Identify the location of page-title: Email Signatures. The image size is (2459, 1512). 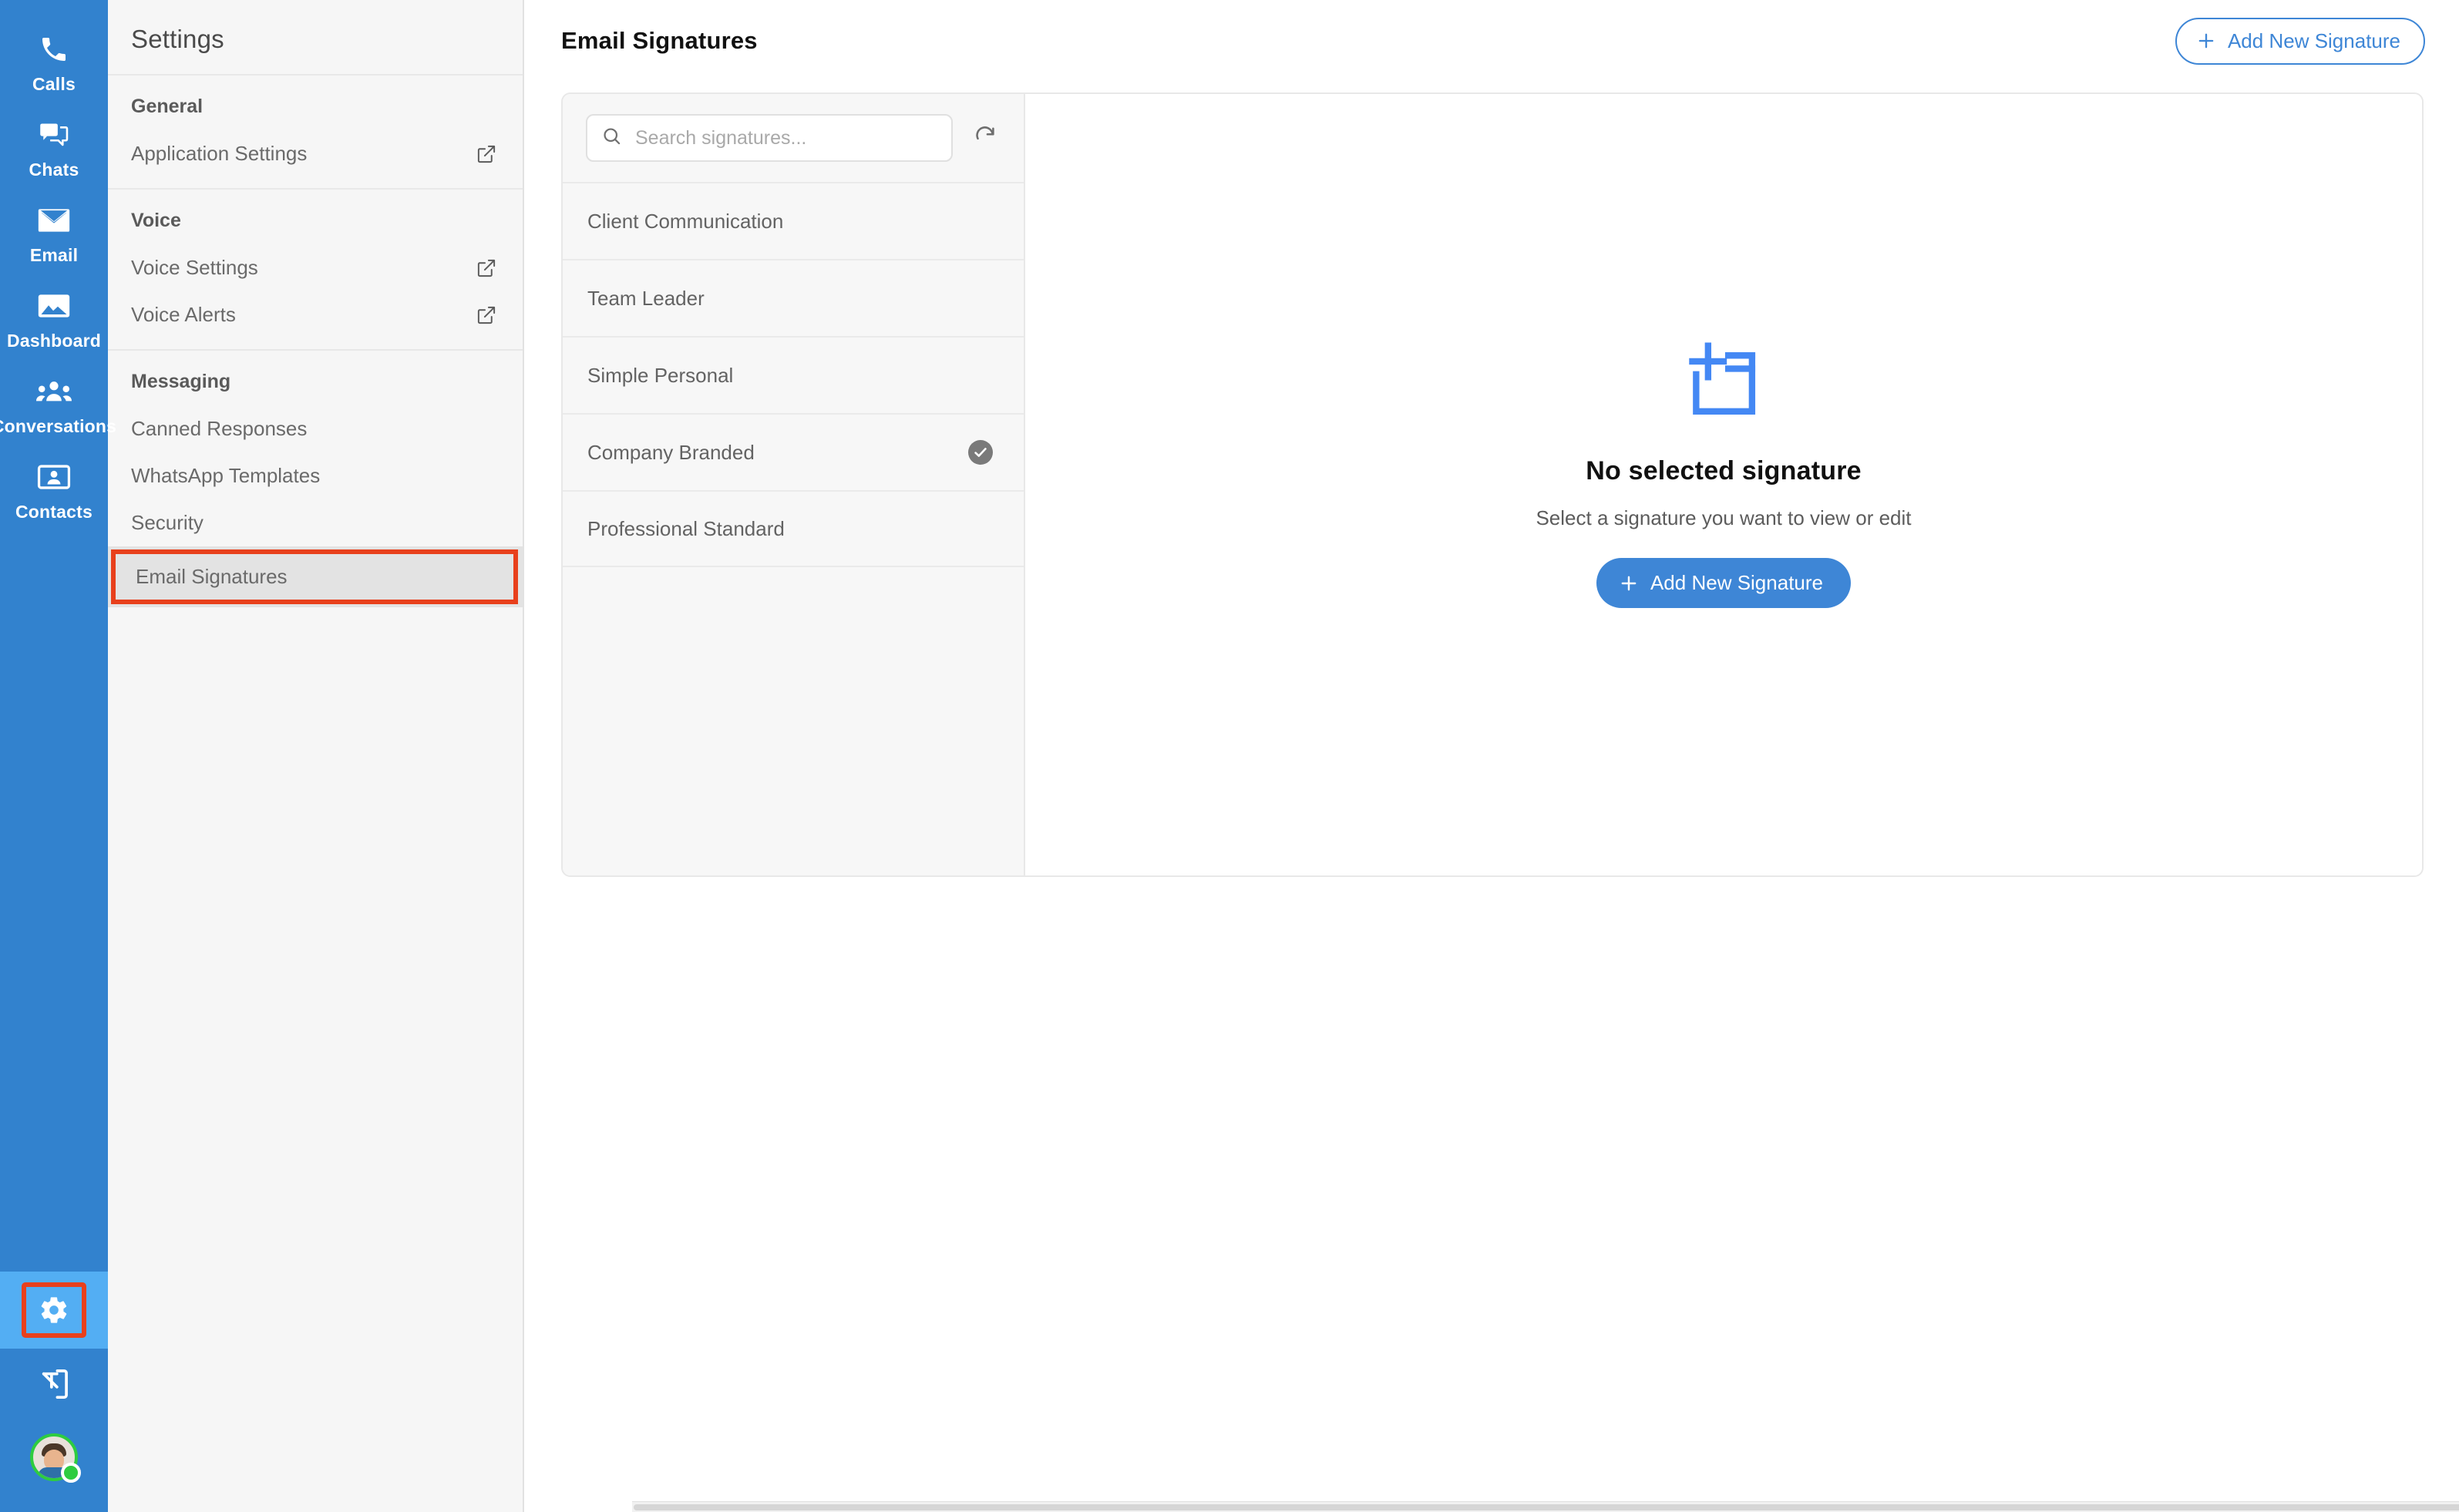
(659, 41).